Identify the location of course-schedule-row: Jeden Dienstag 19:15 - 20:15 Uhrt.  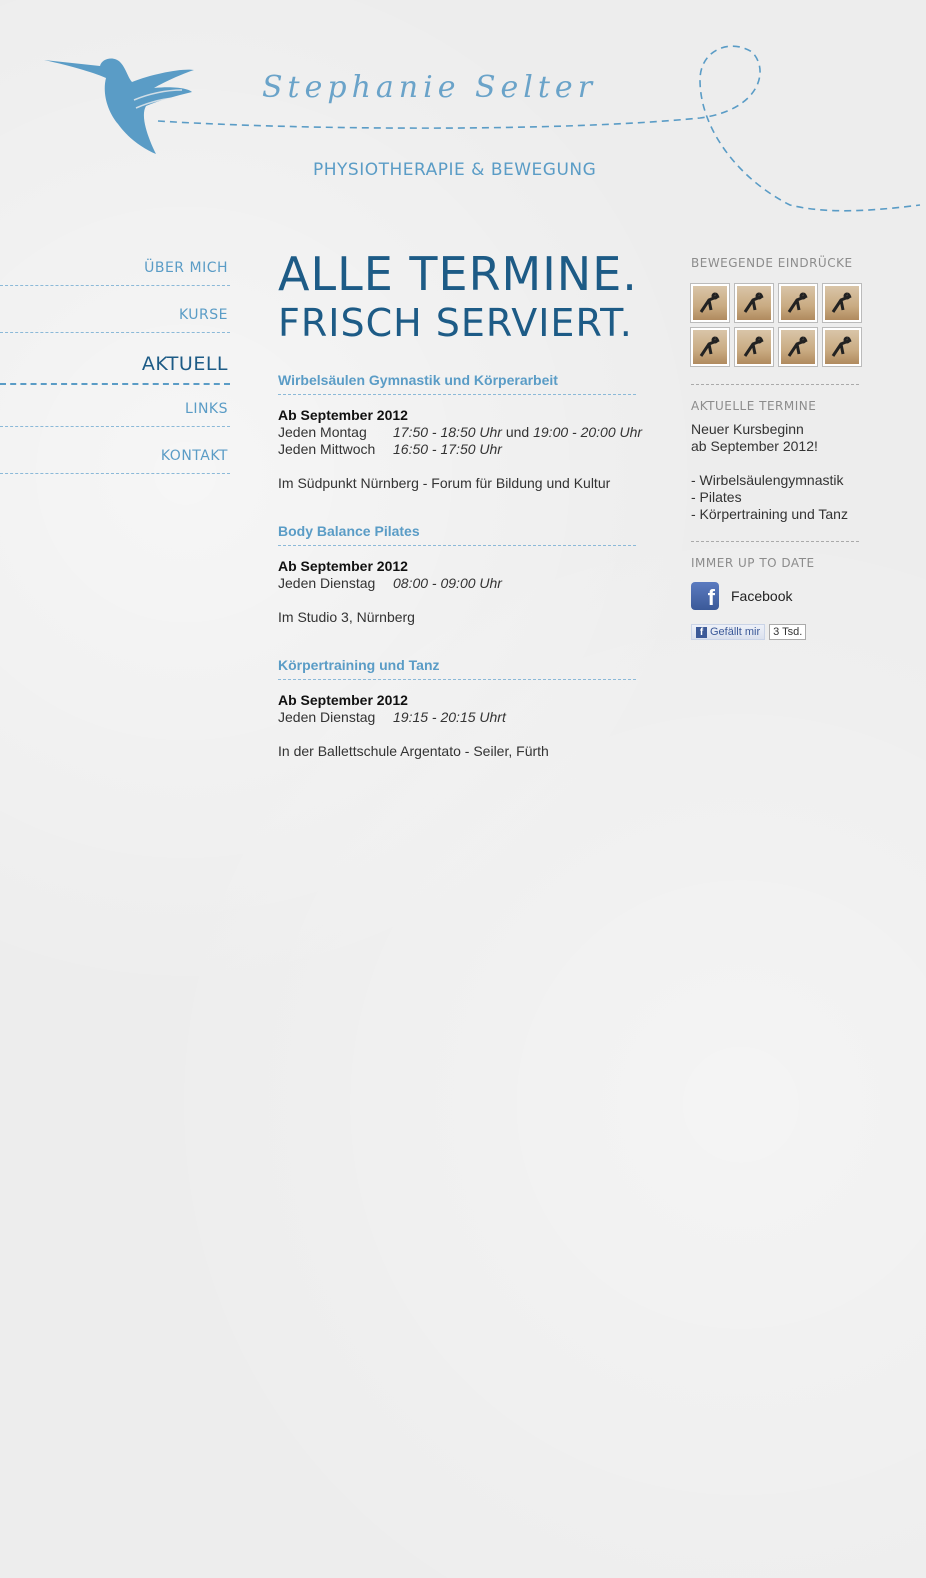
(463, 717).